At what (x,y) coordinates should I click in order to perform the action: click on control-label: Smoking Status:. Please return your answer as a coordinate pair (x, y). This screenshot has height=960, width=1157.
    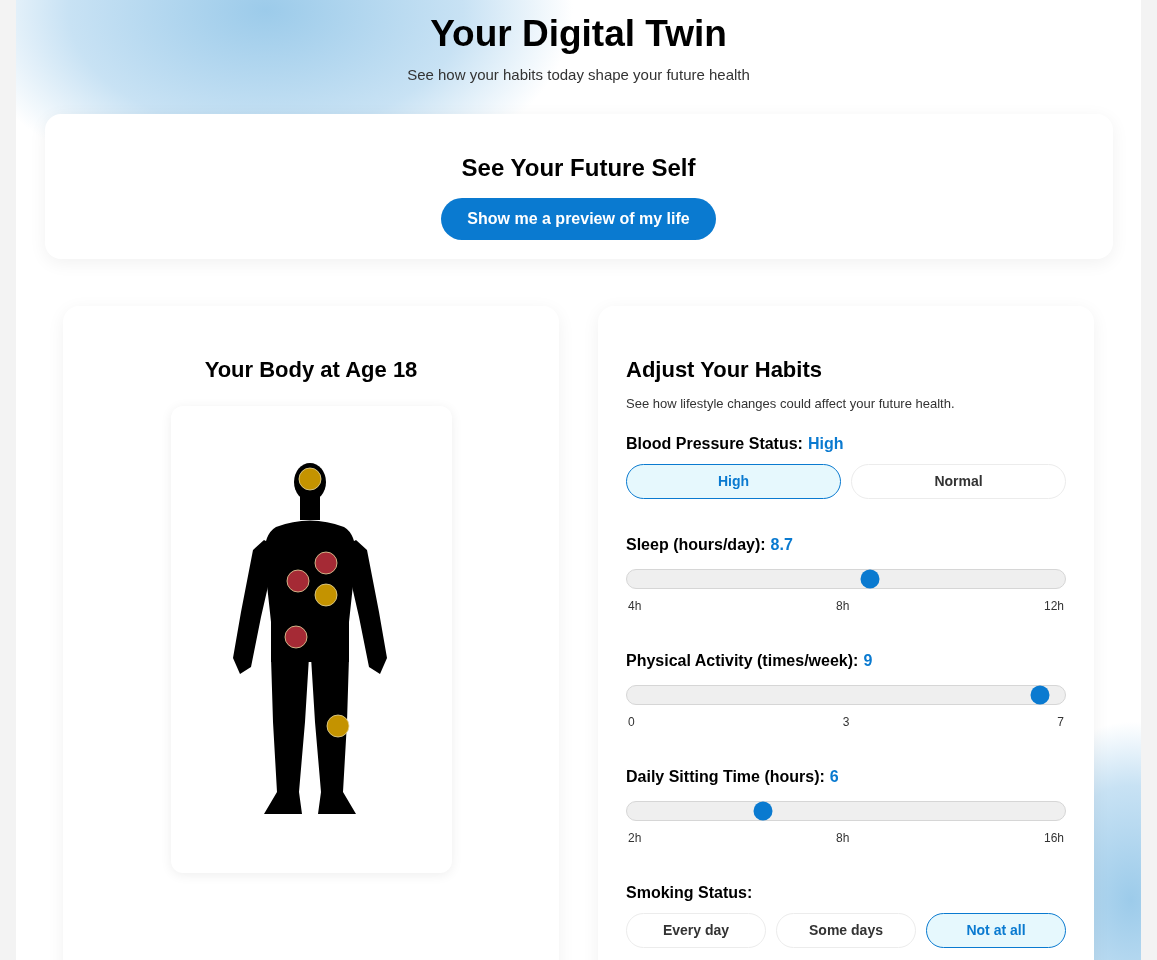
    Looking at the image, I should click on (689, 893).